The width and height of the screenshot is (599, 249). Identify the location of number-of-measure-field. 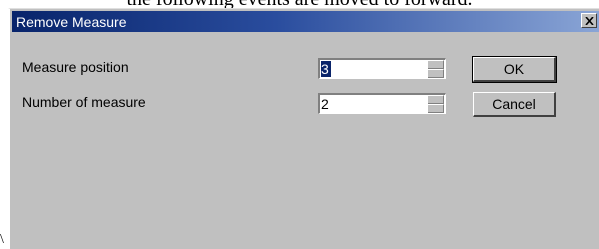
(382, 103).